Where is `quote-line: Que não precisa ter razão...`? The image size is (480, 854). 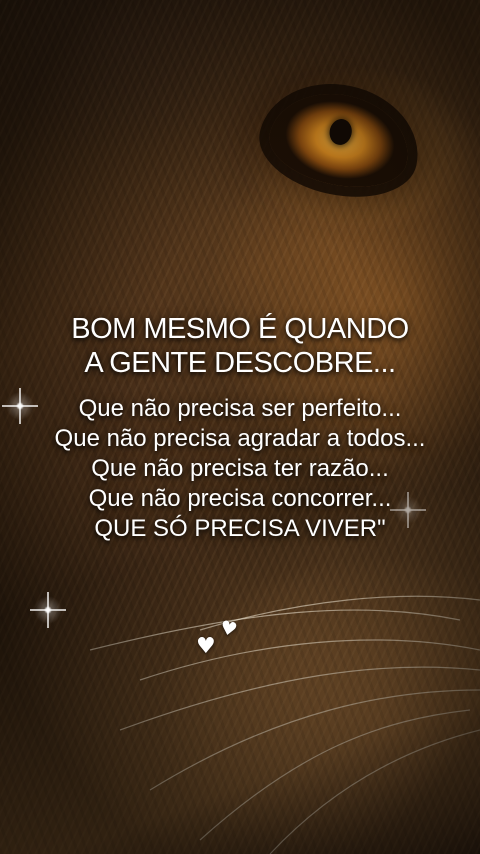 quote-line: Que não precisa ter razão... is located at coordinates (240, 468).